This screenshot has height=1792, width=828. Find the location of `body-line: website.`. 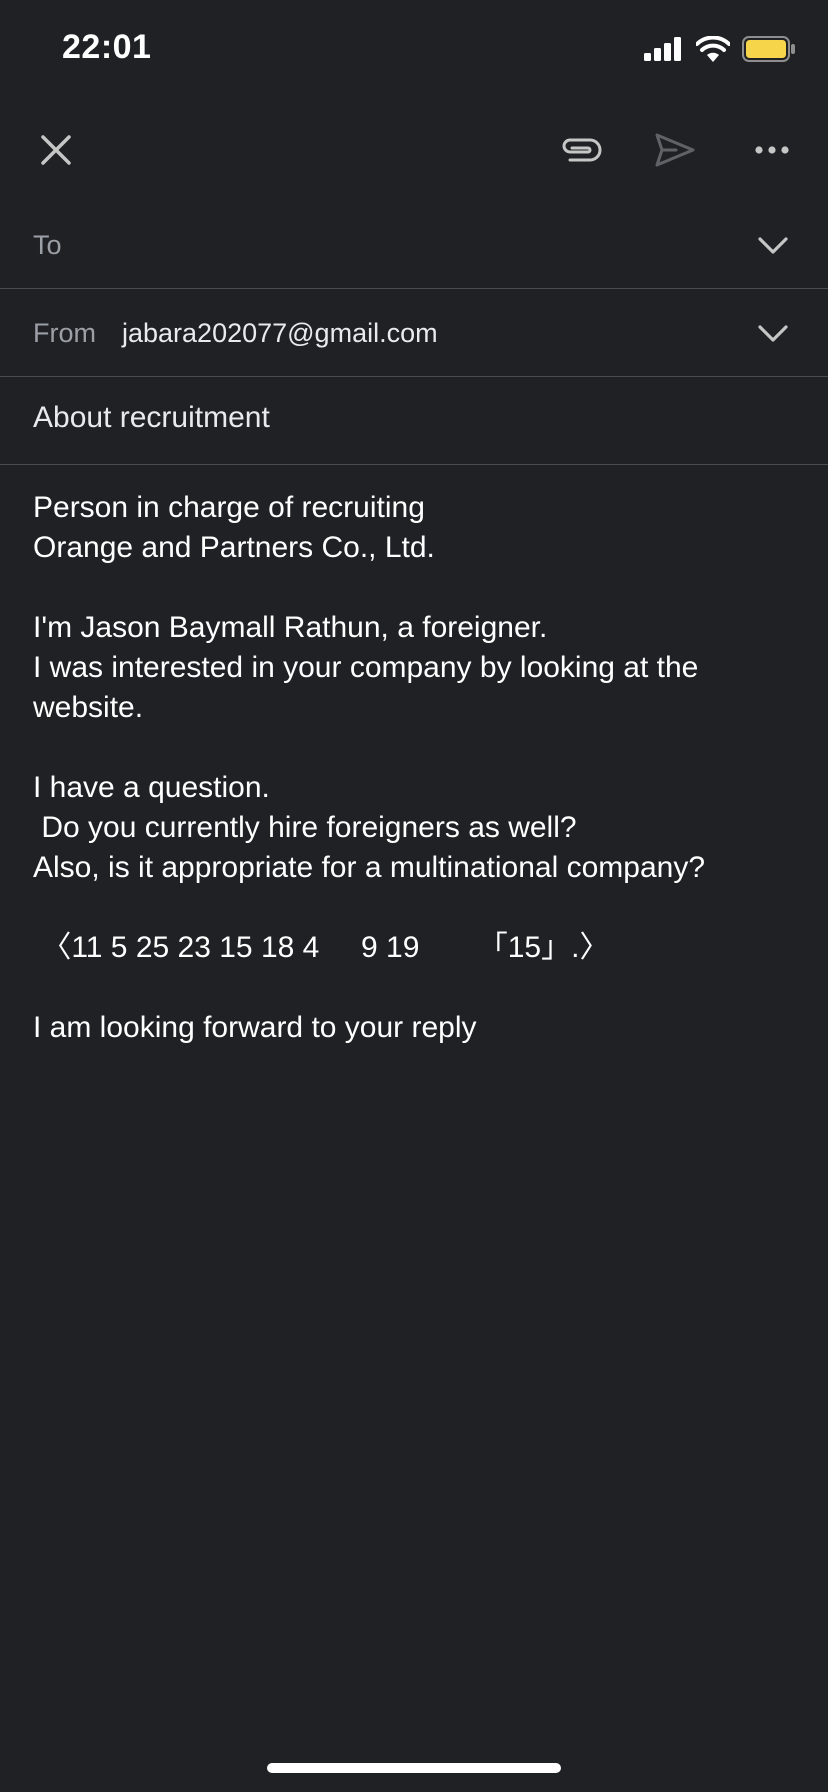

body-line: website. is located at coordinates (88, 707).